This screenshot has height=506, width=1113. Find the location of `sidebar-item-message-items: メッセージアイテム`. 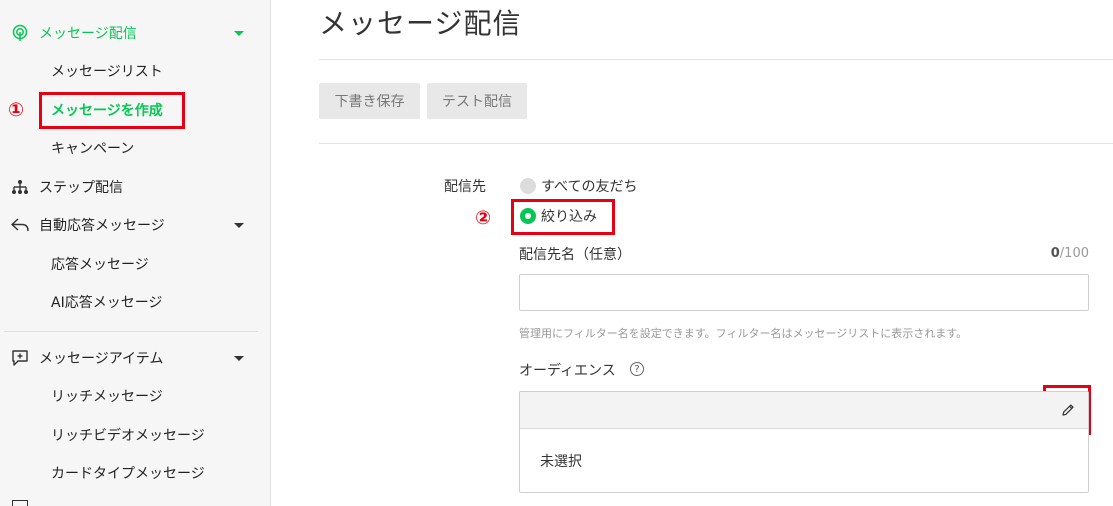

sidebar-item-message-items: メッセージアイテム is located at coordinates (135, 358).